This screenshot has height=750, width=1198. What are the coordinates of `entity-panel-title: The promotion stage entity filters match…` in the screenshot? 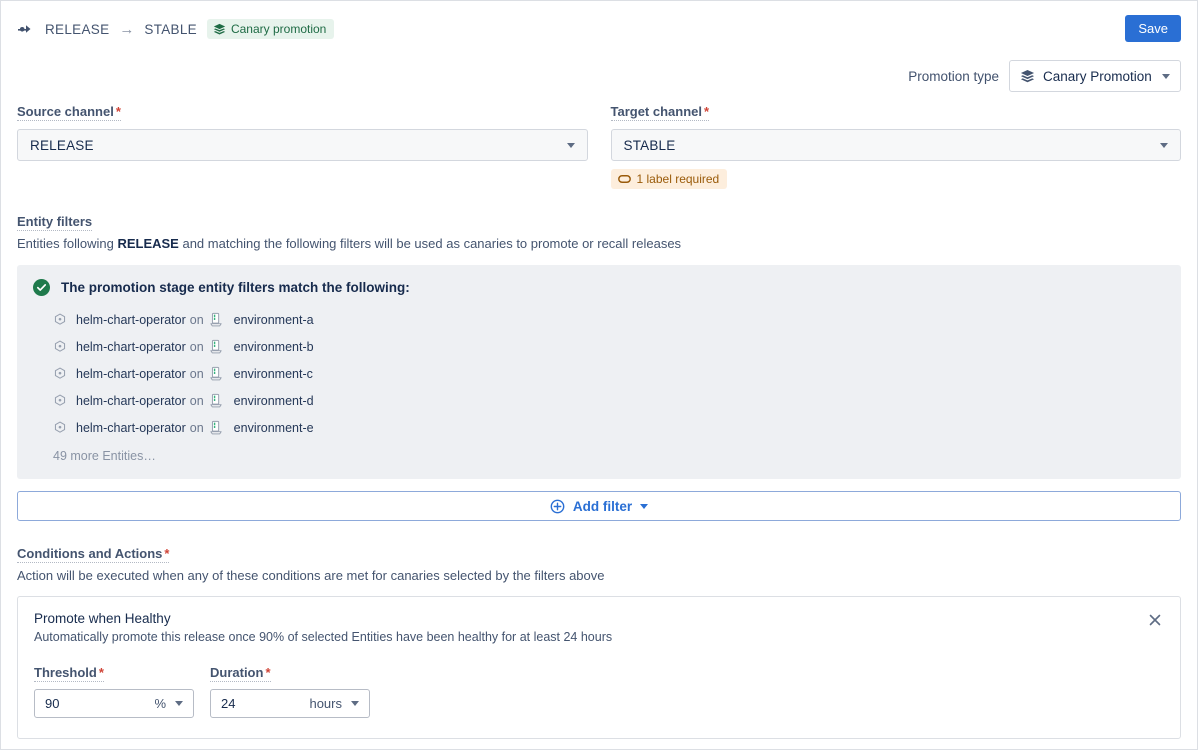 It's located at (235, 287).